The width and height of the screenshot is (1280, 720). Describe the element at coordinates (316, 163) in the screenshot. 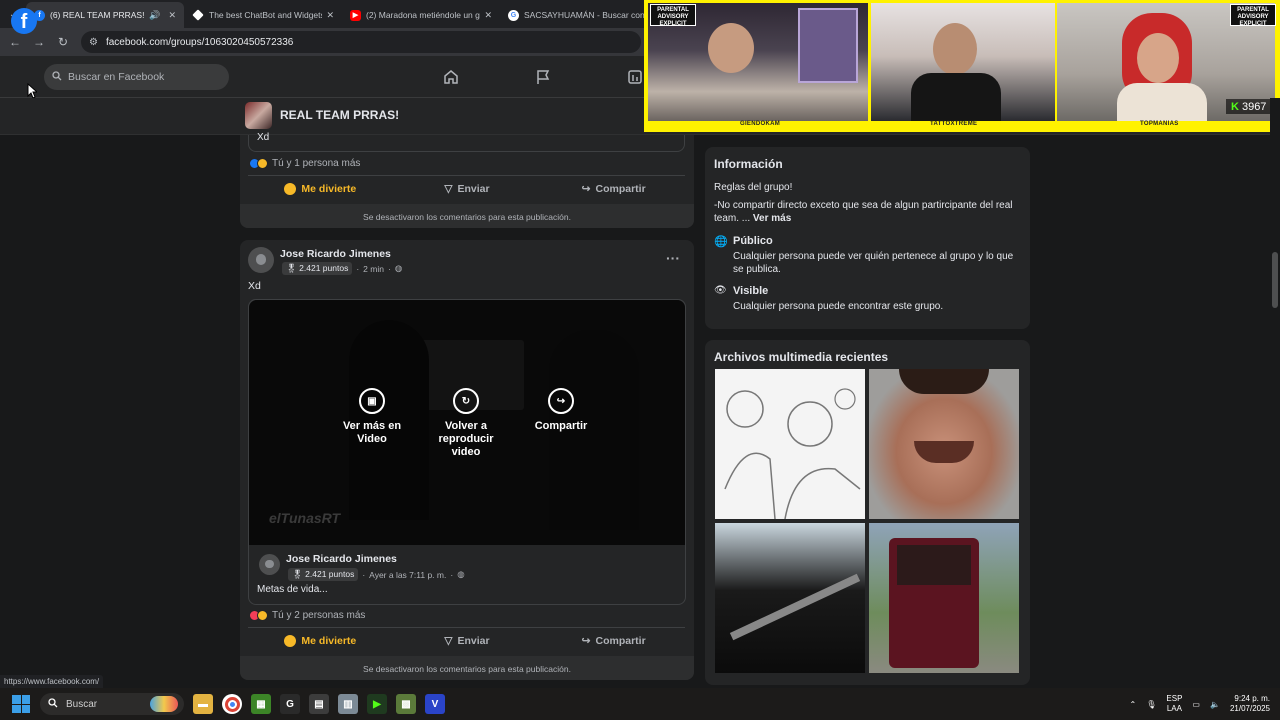

I see `reactions-text: Tú y 1 persona más` at that location.